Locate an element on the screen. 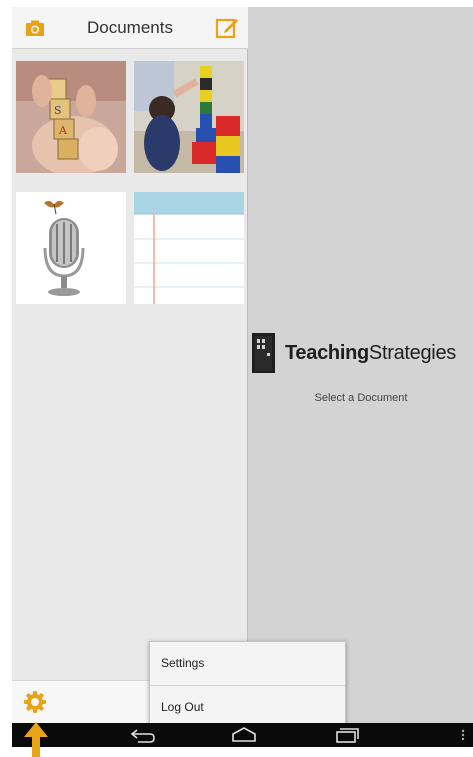 The image size is (473, 757). page-title: Documents is located at coordinates (130, 27).